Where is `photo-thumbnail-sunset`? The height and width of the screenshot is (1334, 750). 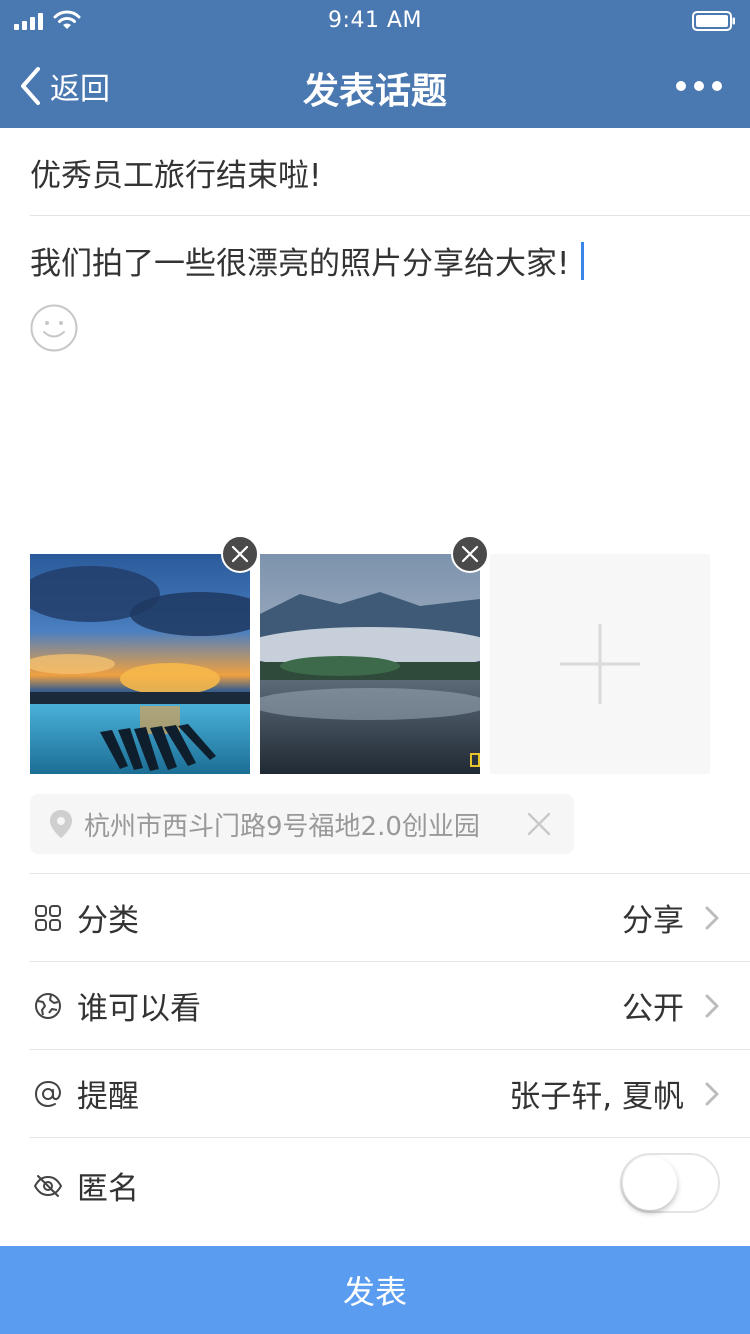
photo-thumbnail-sunset is located at coordinates (140, 664).